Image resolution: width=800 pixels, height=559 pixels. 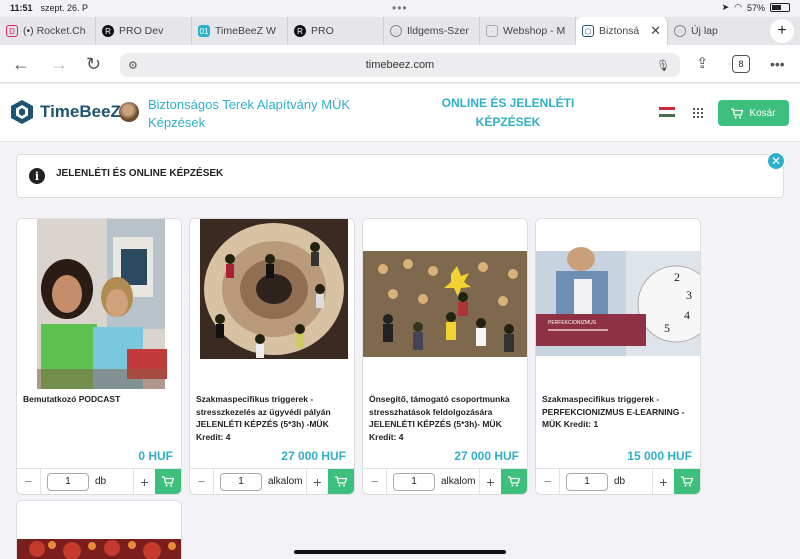 What do you see at coordinates (622, 31) in the screenshot?
I see `tab-biztonsagos-active: ⬡ Biztonsá ✕` at bounding box center [622, 31].